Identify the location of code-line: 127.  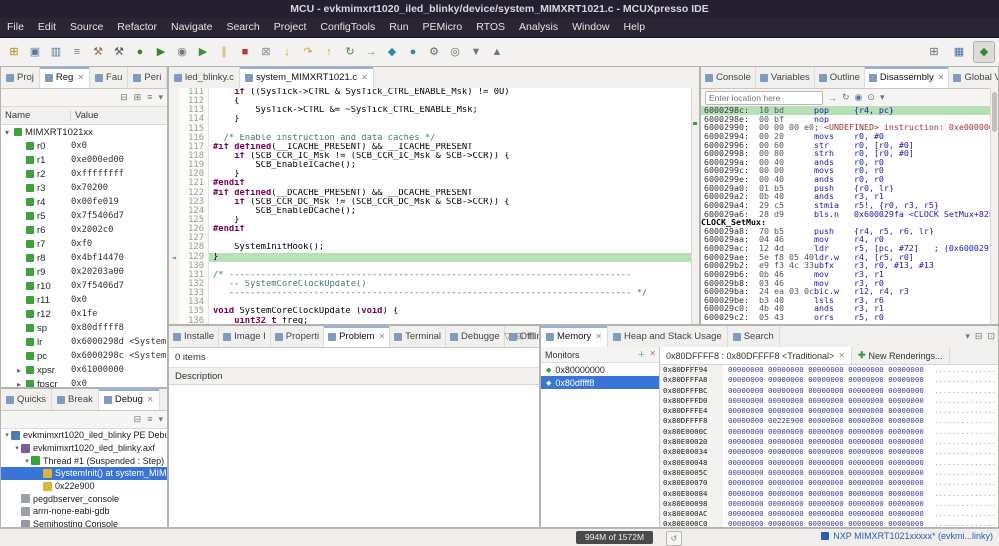
(434, 239).